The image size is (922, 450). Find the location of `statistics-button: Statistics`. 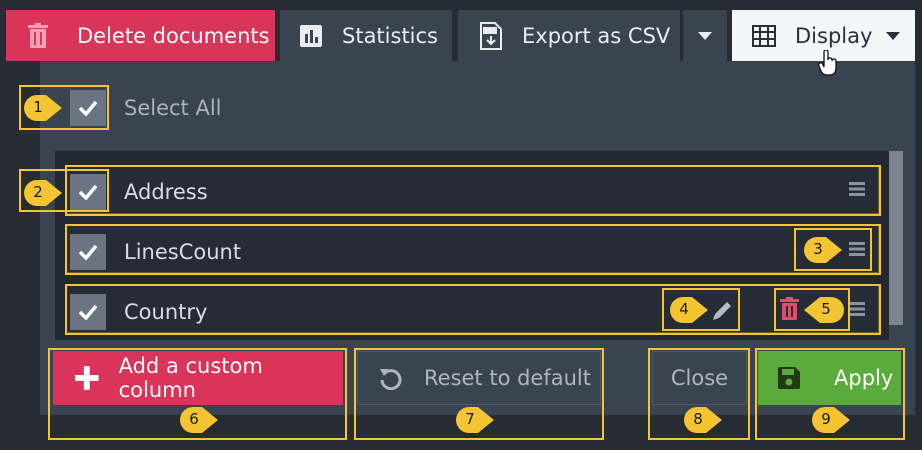

statistics-button: Statistics is located at coordinates (366, 35).